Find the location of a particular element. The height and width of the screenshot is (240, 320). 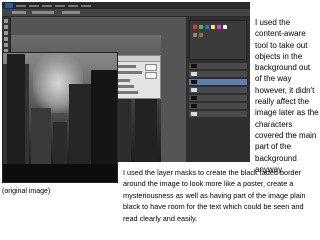

ok-button is located at coordinates (151, 67).